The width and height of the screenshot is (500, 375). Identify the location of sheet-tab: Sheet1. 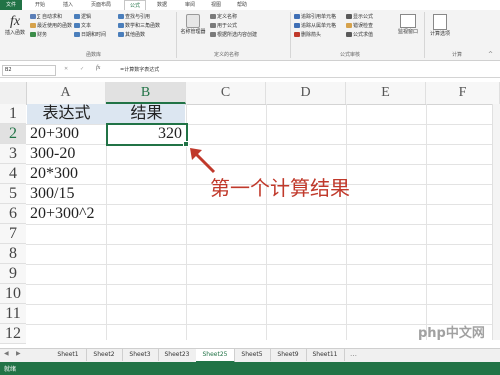
(68, 355).